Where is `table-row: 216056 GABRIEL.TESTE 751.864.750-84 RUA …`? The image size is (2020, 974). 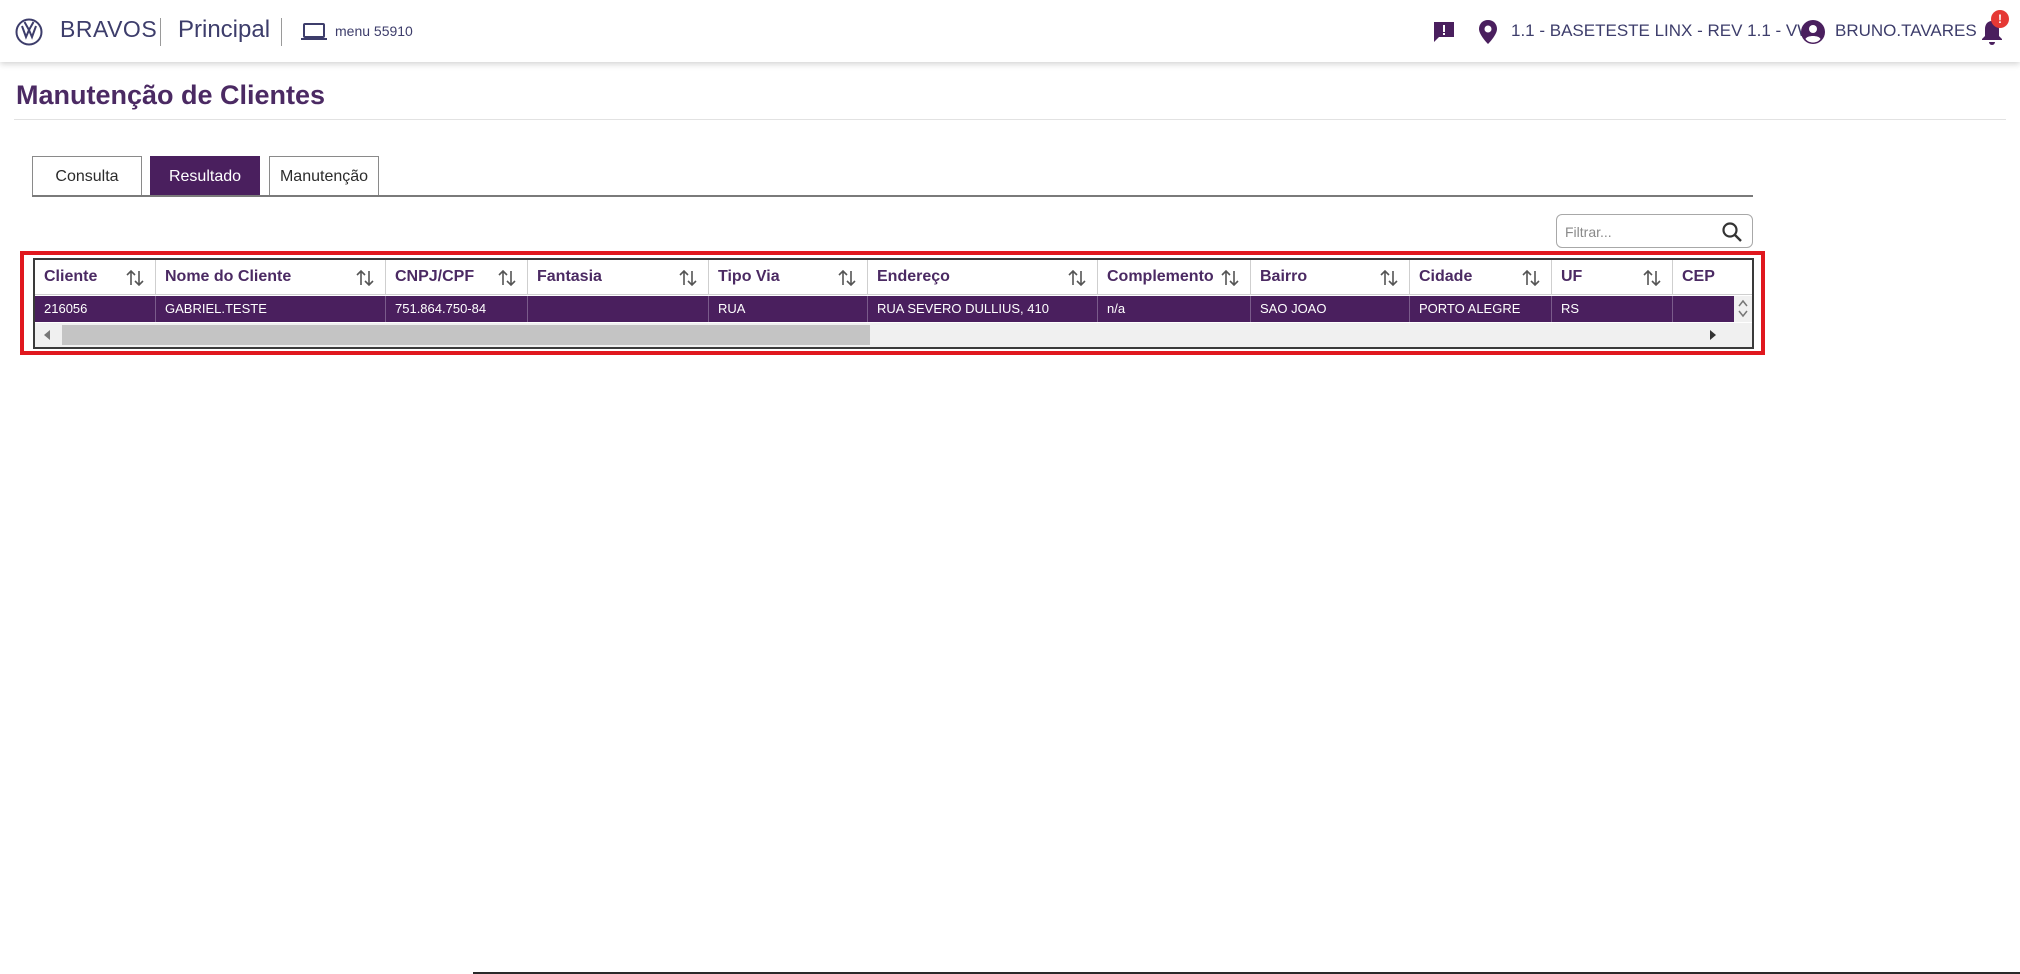
table-row: 216056 GABRIEL.TESTE 751.864.750-84 RUA … is located at coordinates (893, 309).